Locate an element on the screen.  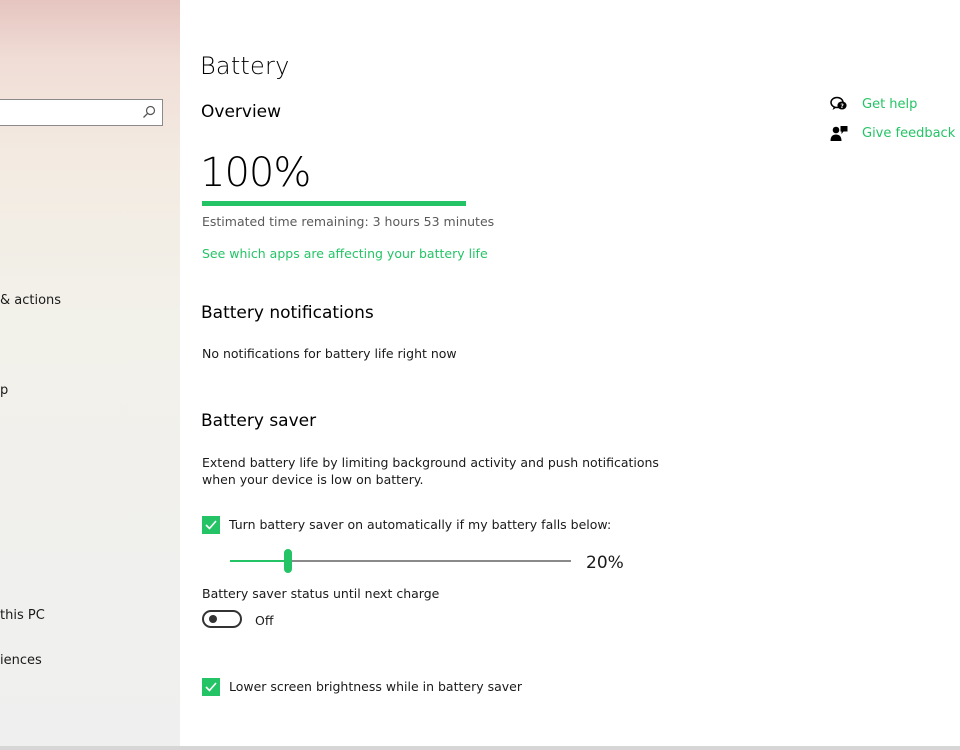
battery-level-bar is located at coordinates (334, 203).